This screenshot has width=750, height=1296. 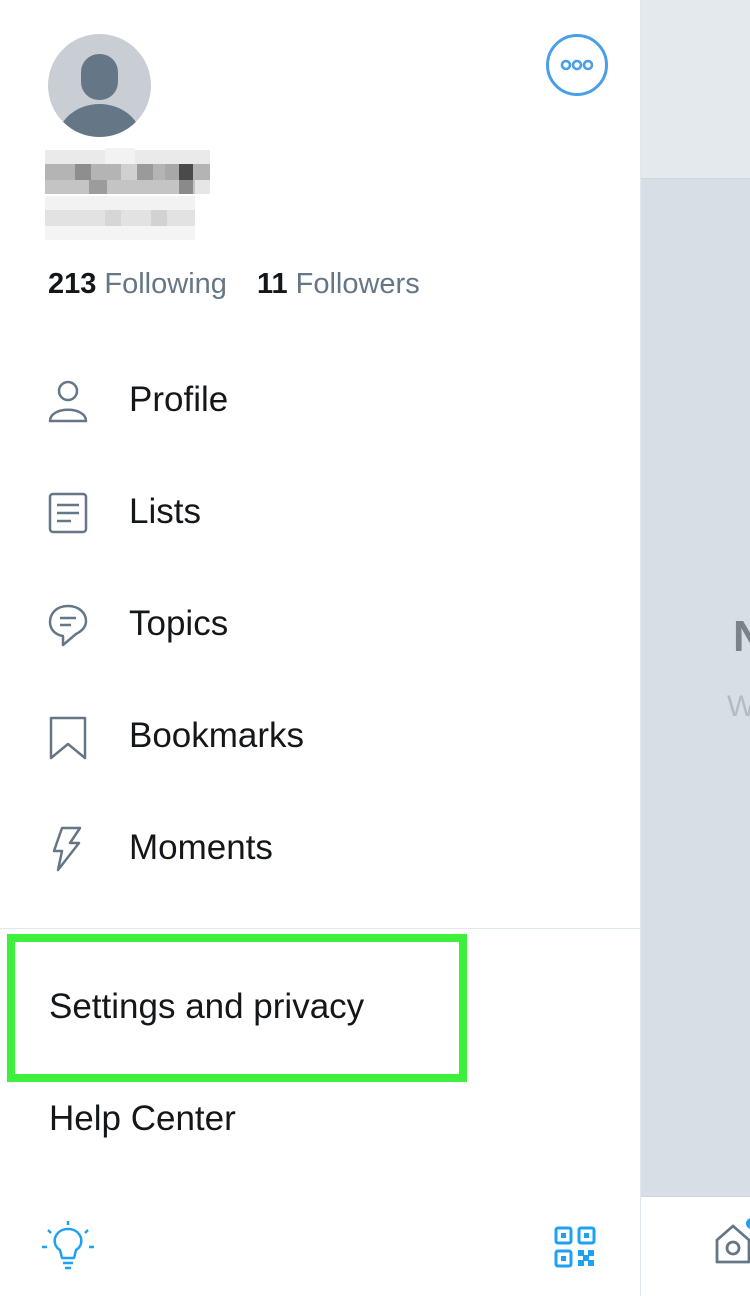 I want to click on bookmark-icon, so click(x=68, y=738).